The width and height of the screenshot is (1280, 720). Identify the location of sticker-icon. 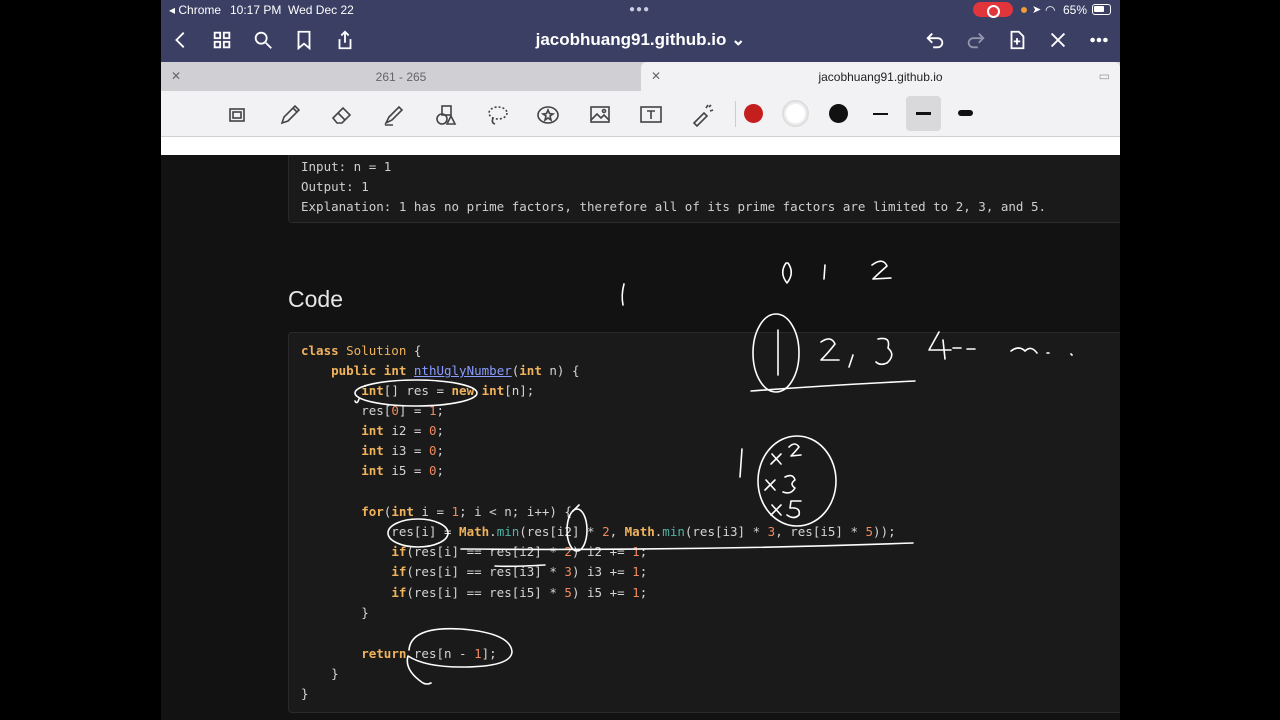
(548, 115).